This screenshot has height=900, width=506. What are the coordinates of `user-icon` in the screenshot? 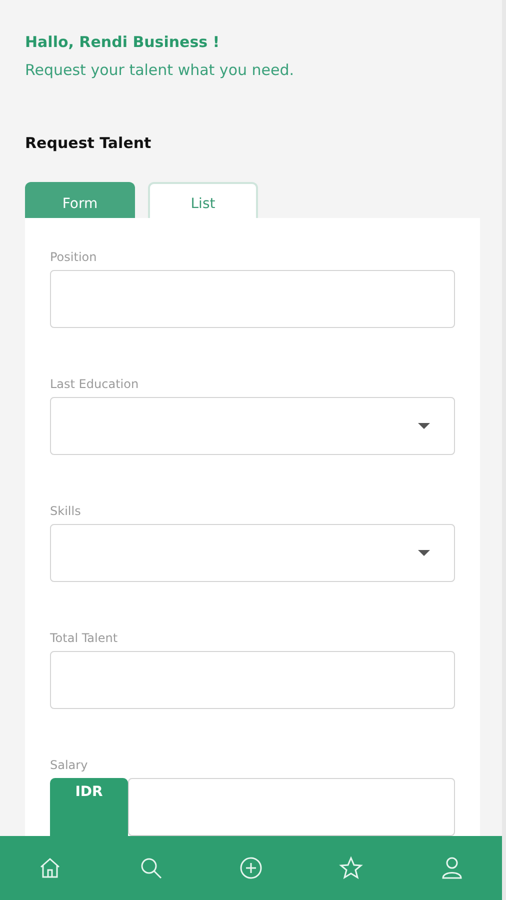 It's located at (452, 868).